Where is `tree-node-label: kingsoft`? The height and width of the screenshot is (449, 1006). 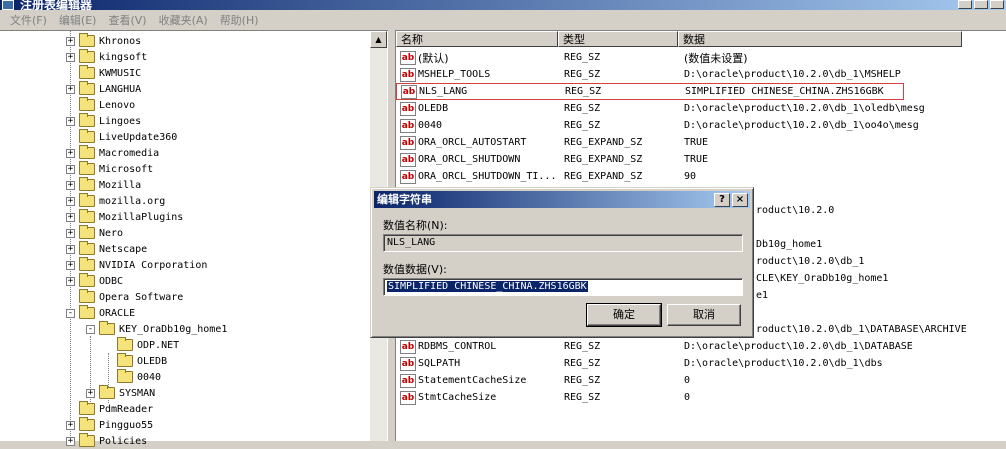
tree-node-label: kingsoft is located at coordinates (123, 57).